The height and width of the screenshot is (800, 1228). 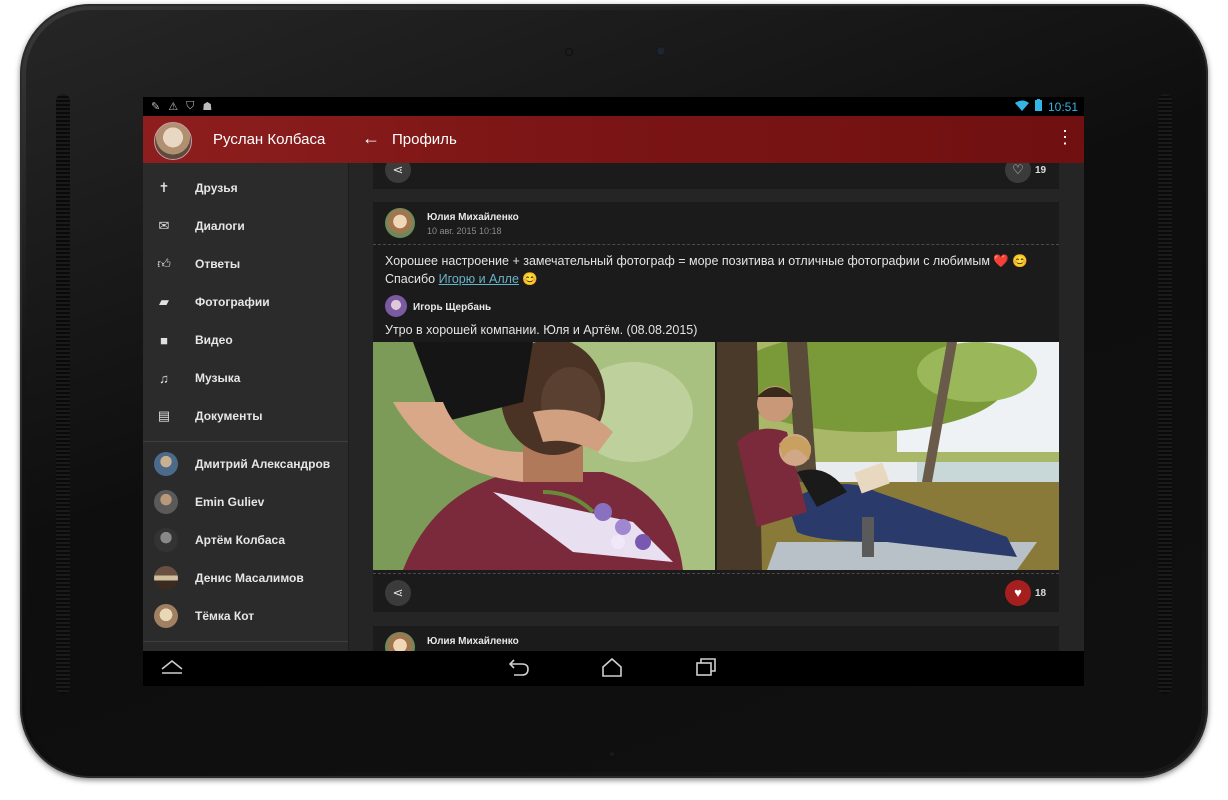 I want to click on person-icon: ✝, so click(x=164, y=187).